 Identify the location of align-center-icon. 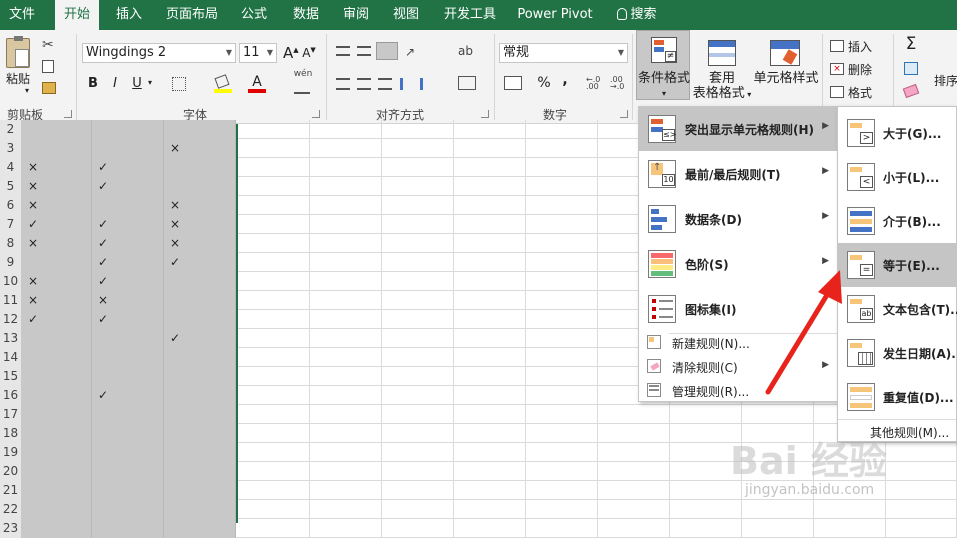
(364, 84).